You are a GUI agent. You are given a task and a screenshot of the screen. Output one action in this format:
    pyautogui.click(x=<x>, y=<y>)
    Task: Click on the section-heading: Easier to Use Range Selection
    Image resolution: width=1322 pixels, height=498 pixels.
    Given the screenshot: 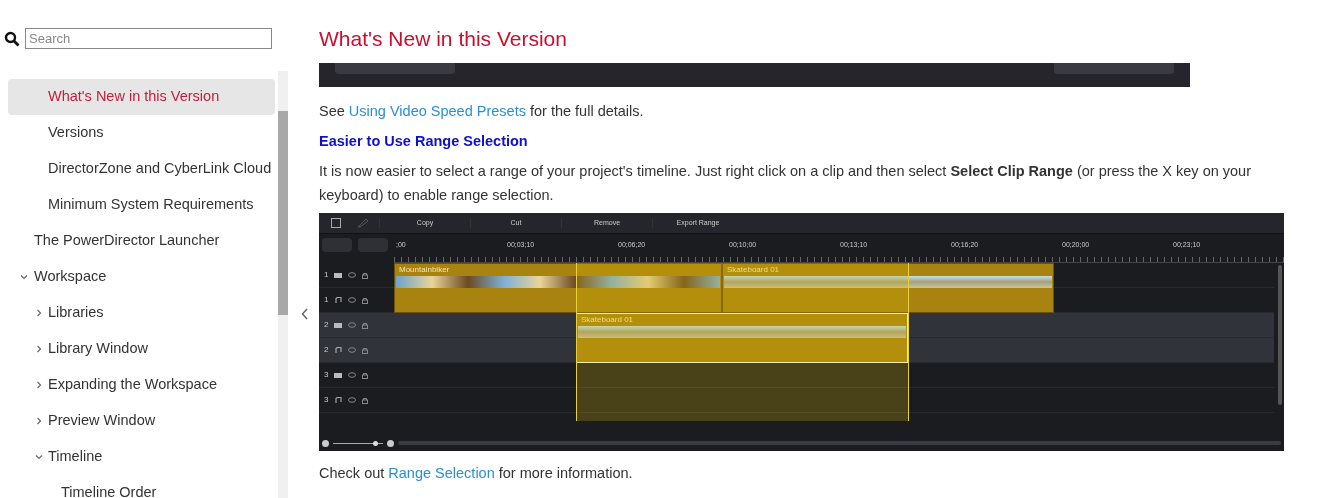 What is the action you would take?
    pyautogui.click(x=424, y=141)
    